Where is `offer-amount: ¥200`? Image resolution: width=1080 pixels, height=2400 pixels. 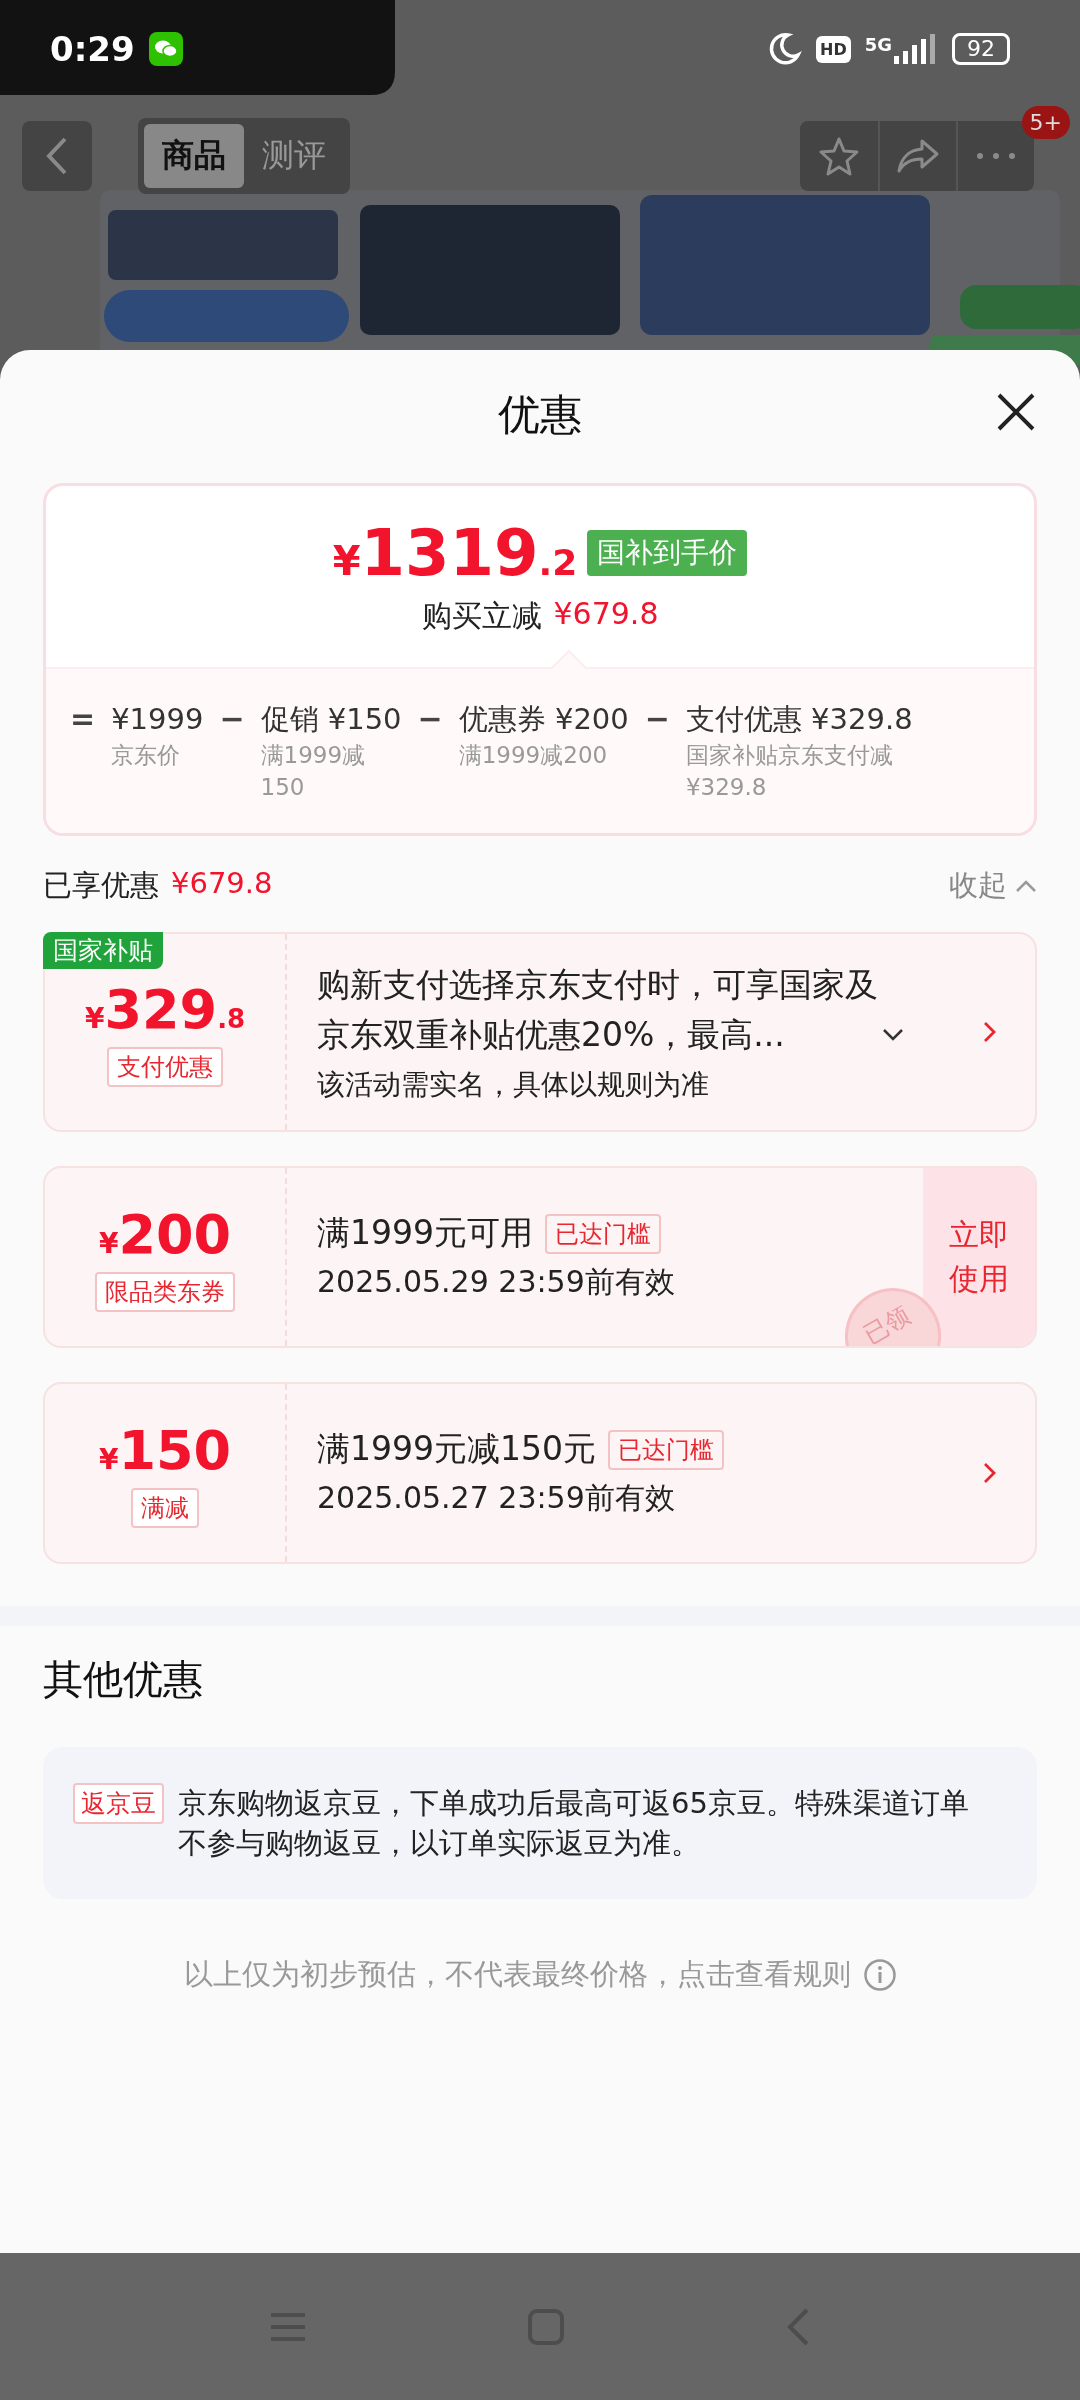 offer-amount: ¥200 is located at coordinates (165, 1234).